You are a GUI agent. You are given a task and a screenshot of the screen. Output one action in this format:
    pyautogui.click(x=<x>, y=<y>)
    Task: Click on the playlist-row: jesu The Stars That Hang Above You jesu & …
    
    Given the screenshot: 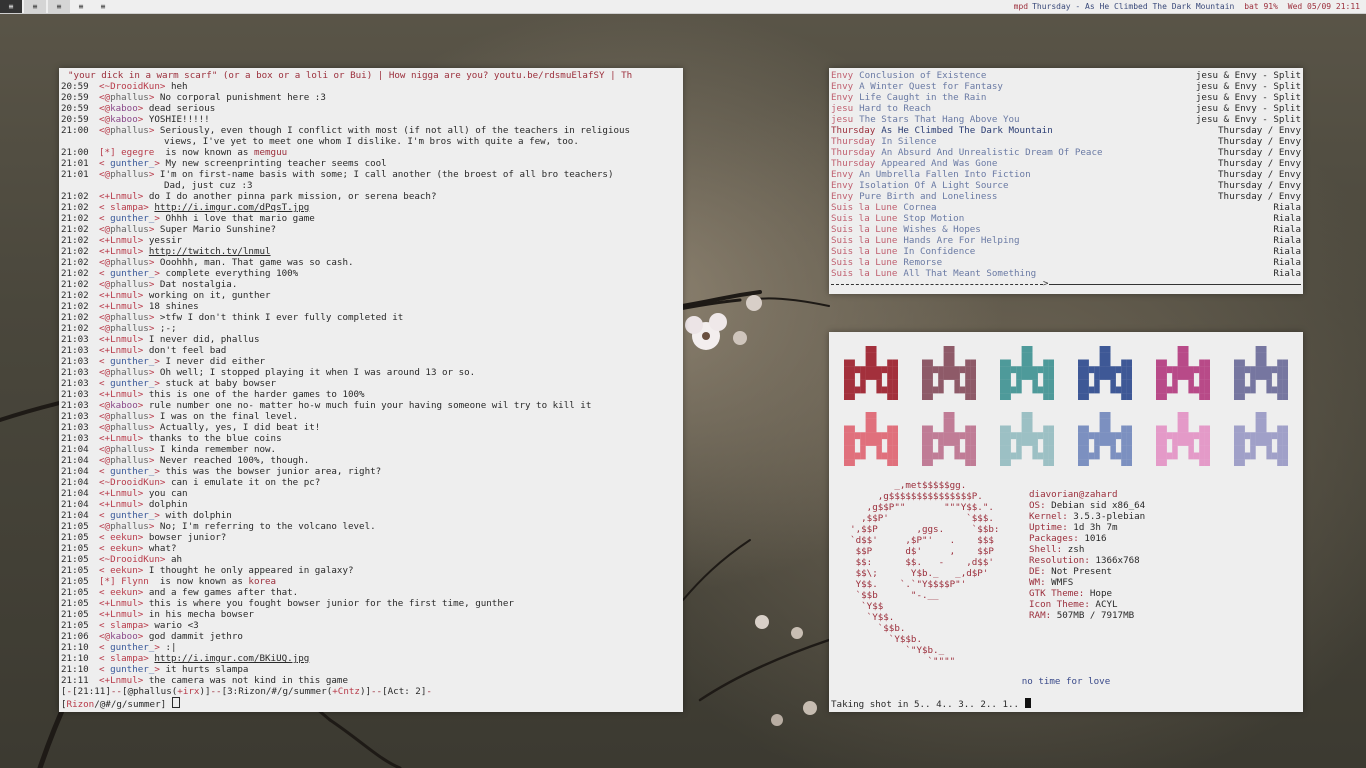 What is the action you would take?
    pyautogui.click(x=1066, y=119)
    